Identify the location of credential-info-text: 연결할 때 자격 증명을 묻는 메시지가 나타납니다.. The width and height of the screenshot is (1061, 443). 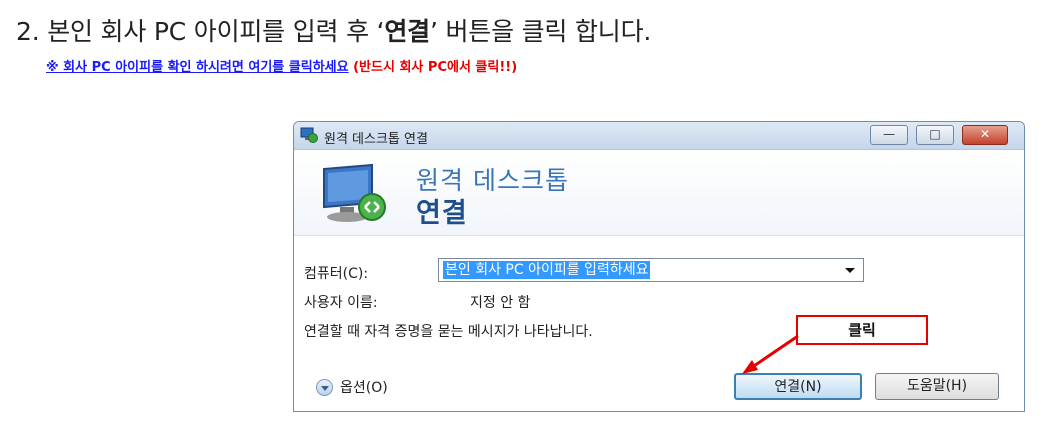
(448, 332).